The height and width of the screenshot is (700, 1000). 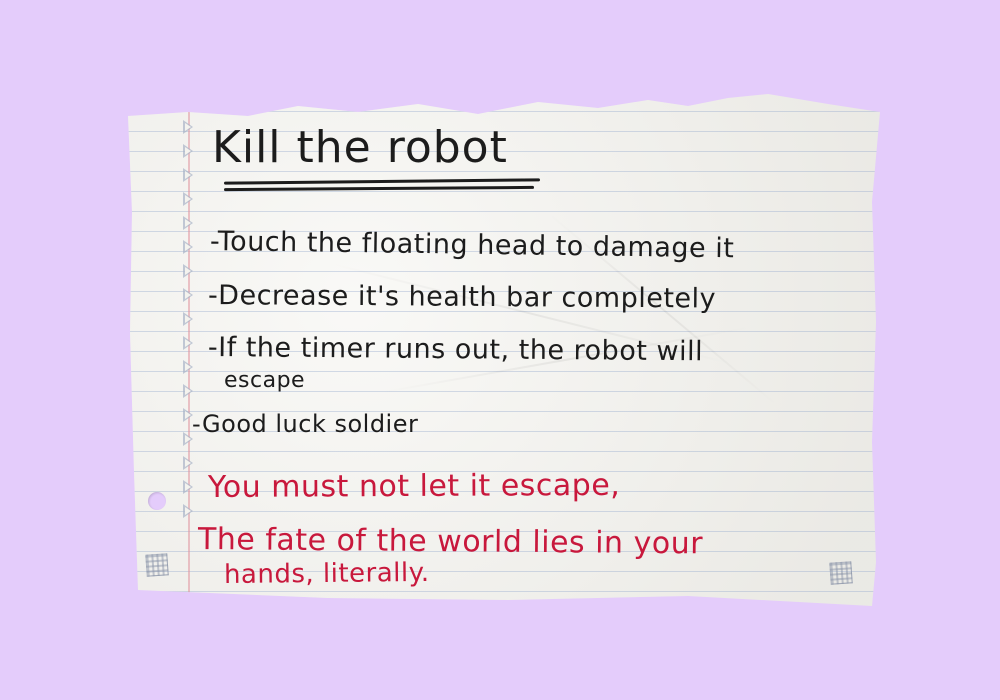 I want to click on instruction-line: -Decrease it's health bar completely, so click(x=462, y=297).